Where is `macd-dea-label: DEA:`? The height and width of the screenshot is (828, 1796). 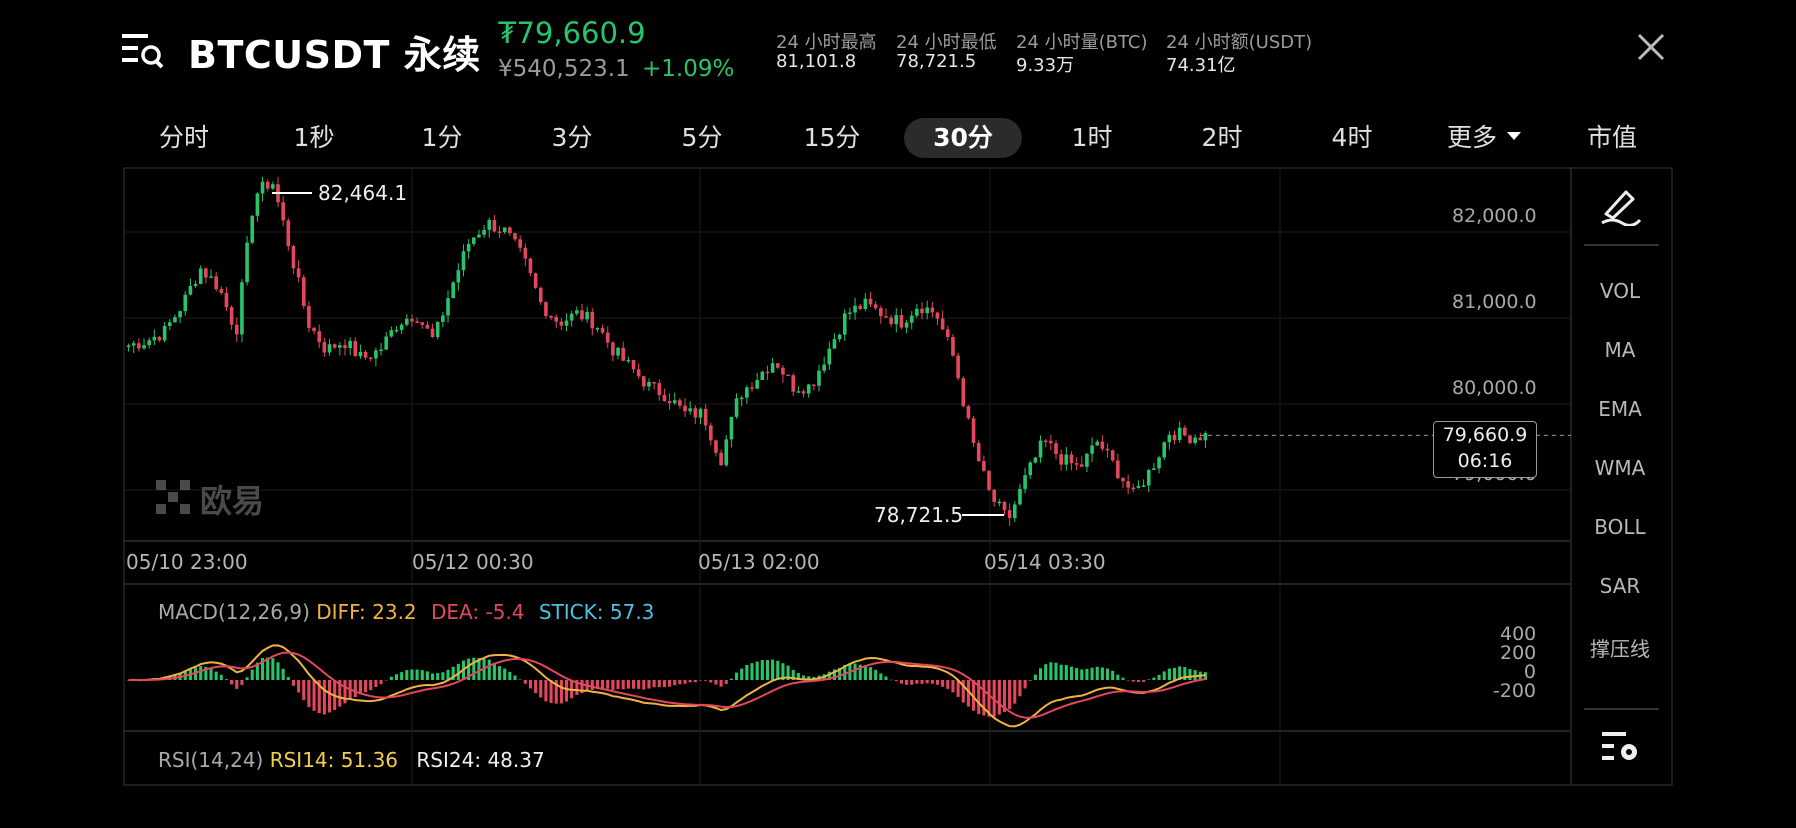 macd-dea-label: DEA: is located at coordinates (455, 612).